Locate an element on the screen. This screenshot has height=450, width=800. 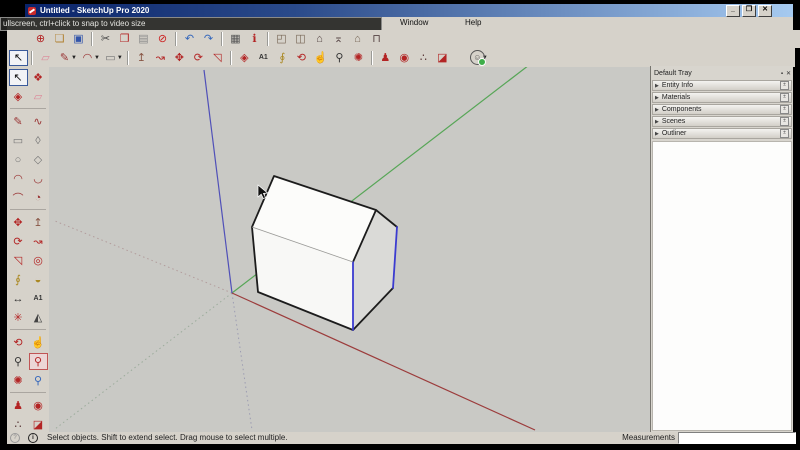
tool-arc: ◠ is located at coordinates (18, 178).